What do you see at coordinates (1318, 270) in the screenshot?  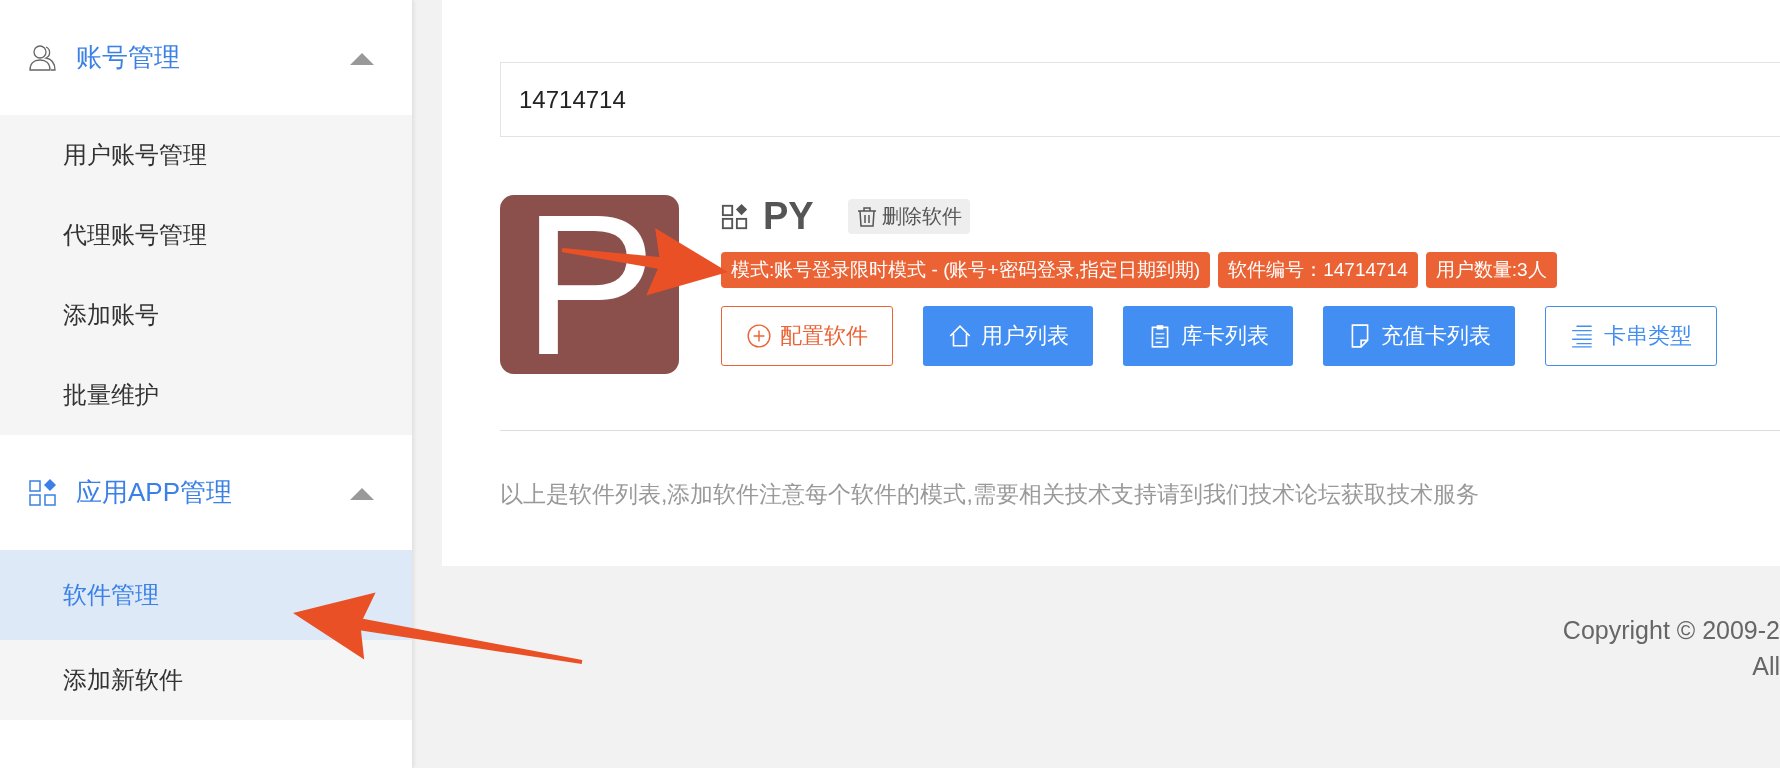 I see `info-tag: 软件编号：14714714` at bounding box center [1318, 270].